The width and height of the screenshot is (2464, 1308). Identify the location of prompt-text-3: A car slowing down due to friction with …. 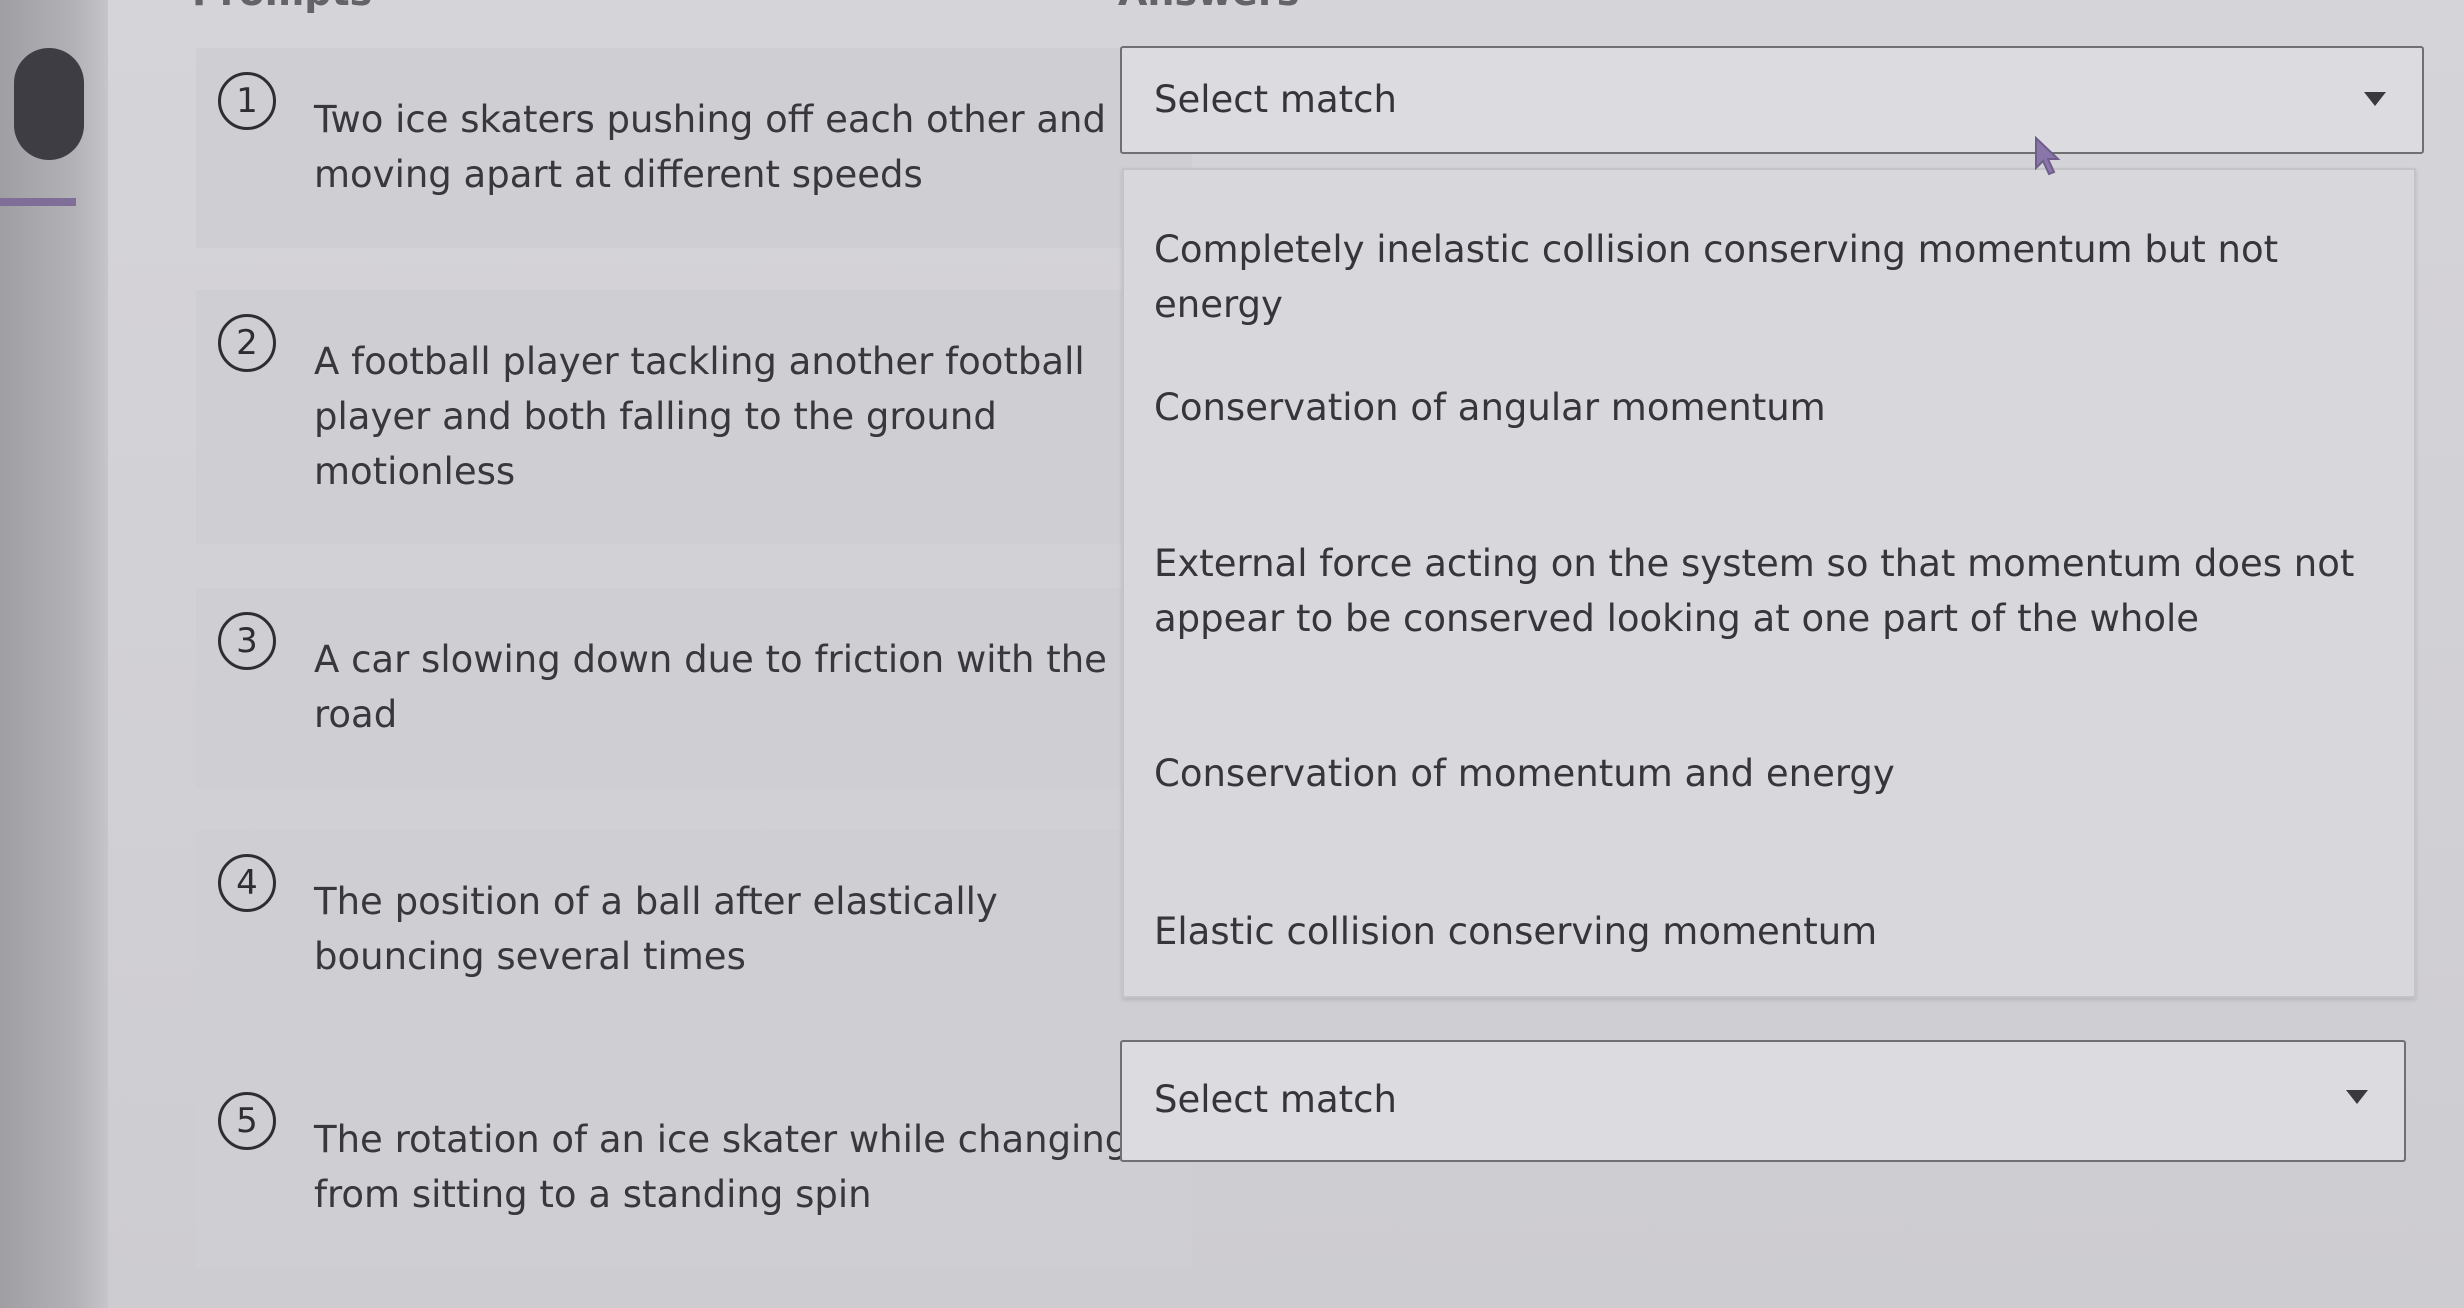
(710, 687).